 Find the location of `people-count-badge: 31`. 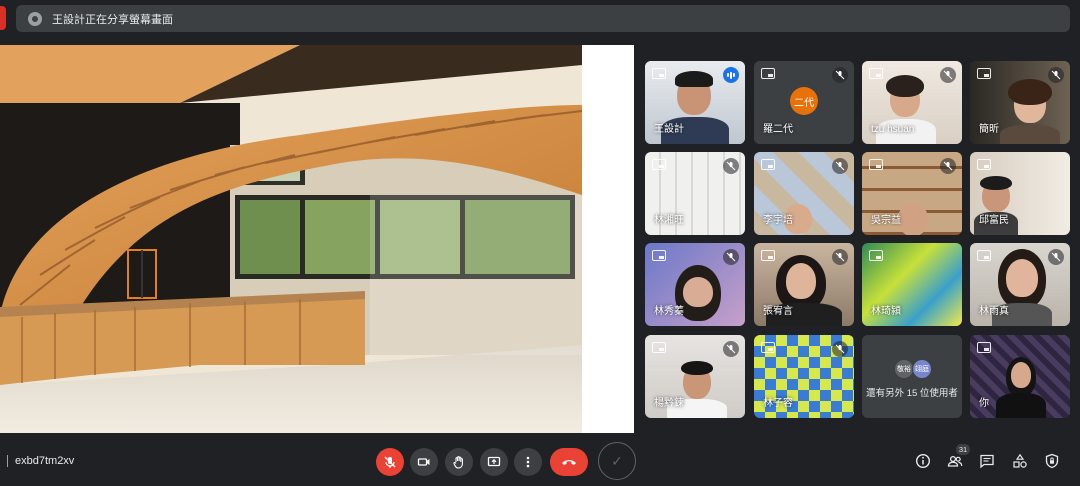

people-count-badge: 31 is located at coordinates (963, 449).